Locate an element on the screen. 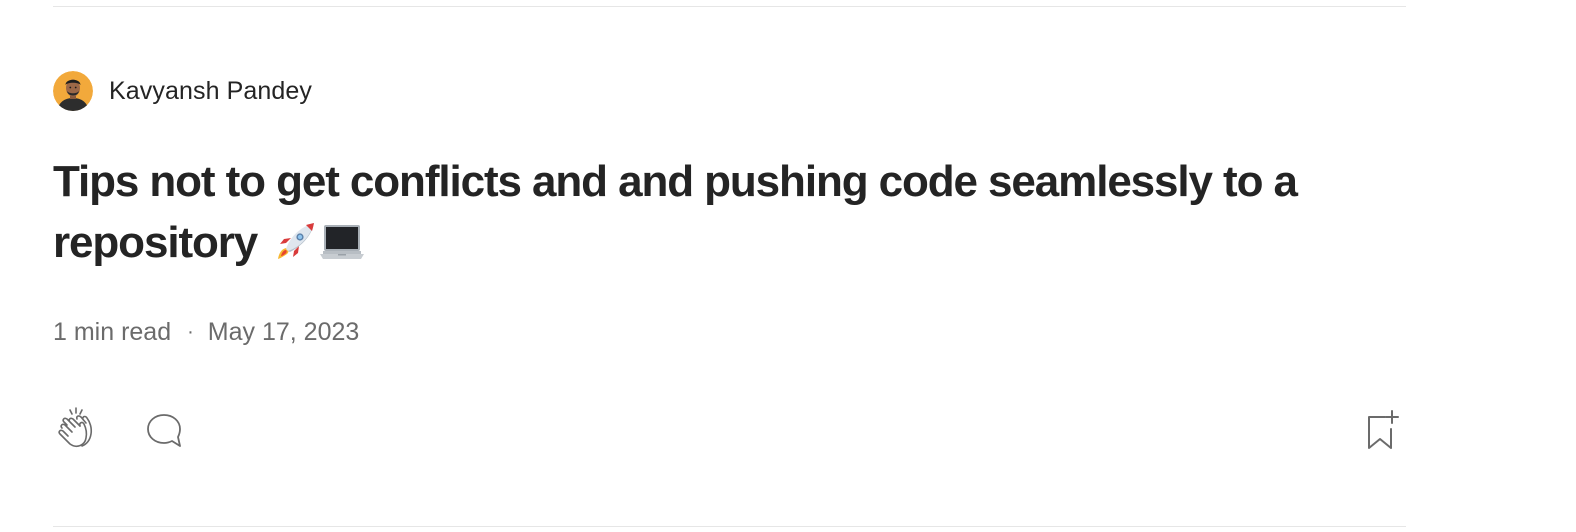 The width and height of the screenshot is (1576, 532). bookmark-add-icon is located at coordinates (1383, 429).